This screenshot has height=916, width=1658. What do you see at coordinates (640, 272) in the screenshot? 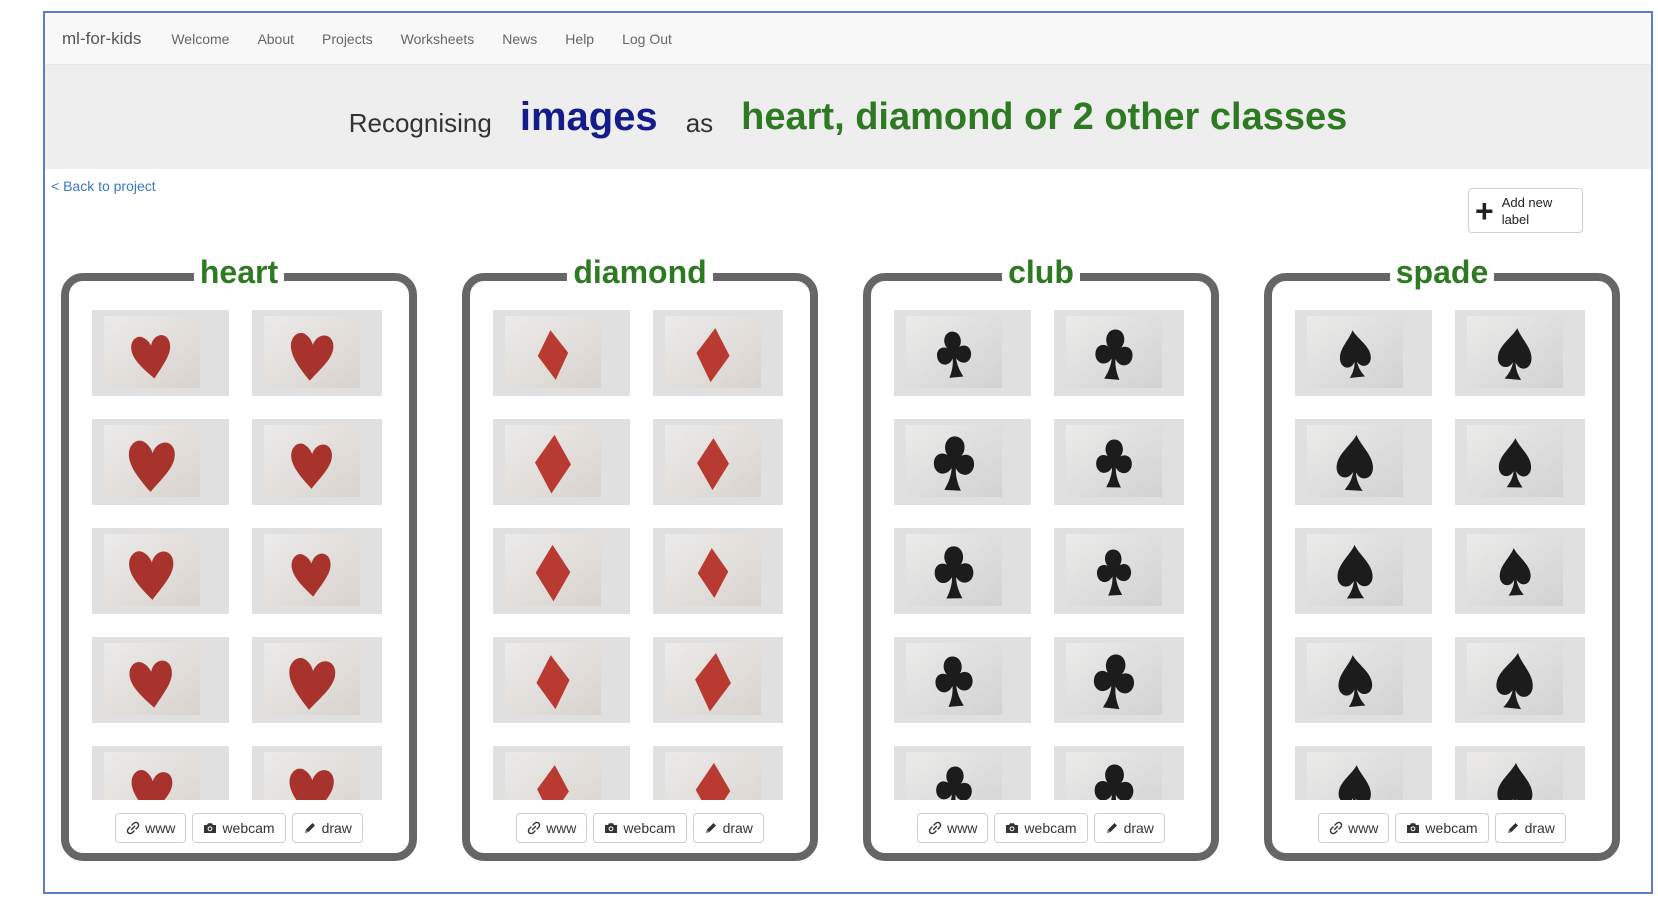
I see `label-title-container: diamond` at bounding box center [640, 272].